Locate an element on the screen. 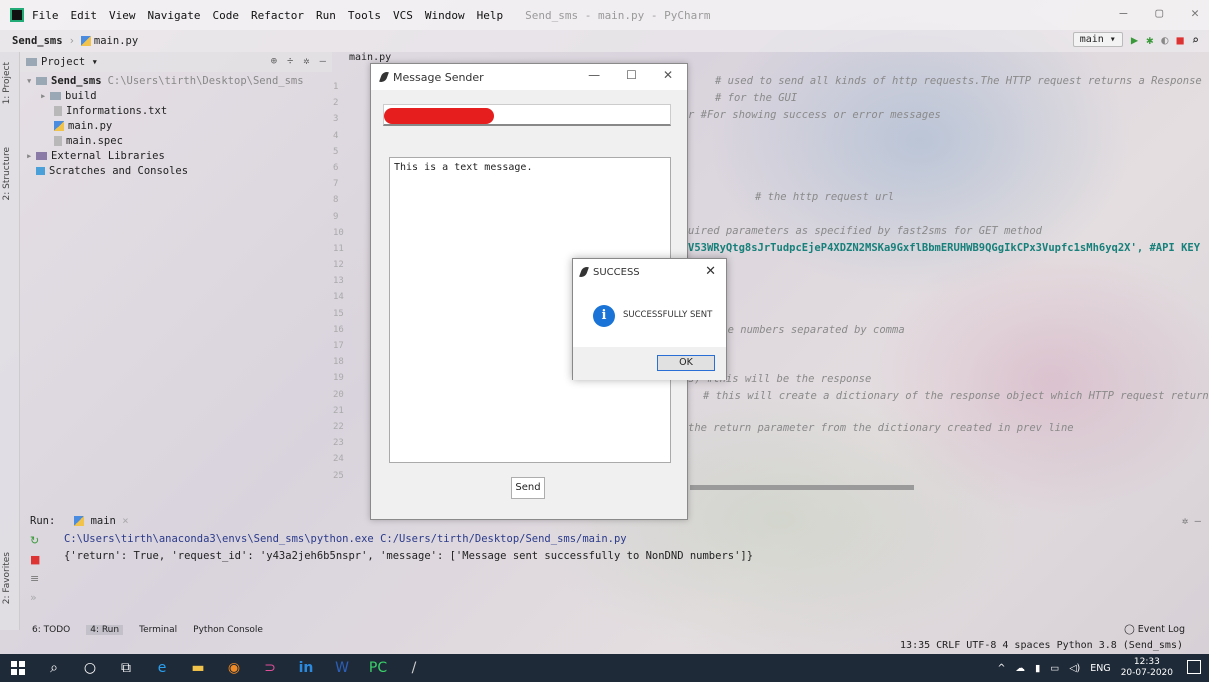 The image size is (1209, 682). cortana-icon: ○ is located at coordinates (90, 668).